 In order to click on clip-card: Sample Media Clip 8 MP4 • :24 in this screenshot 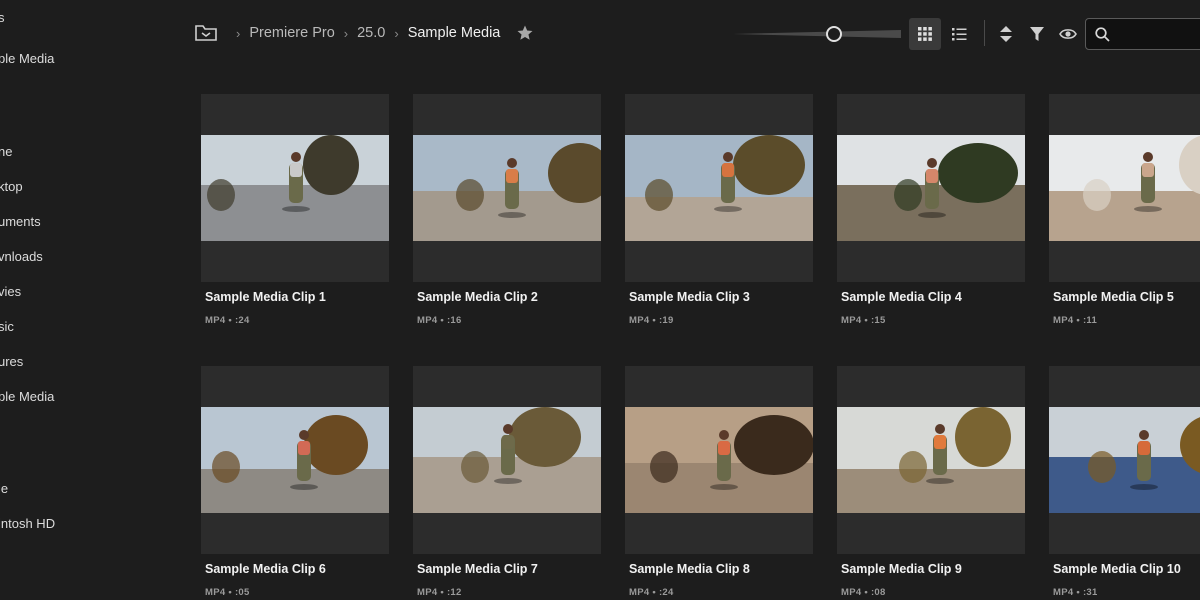, I will do `click(720, 483)`.